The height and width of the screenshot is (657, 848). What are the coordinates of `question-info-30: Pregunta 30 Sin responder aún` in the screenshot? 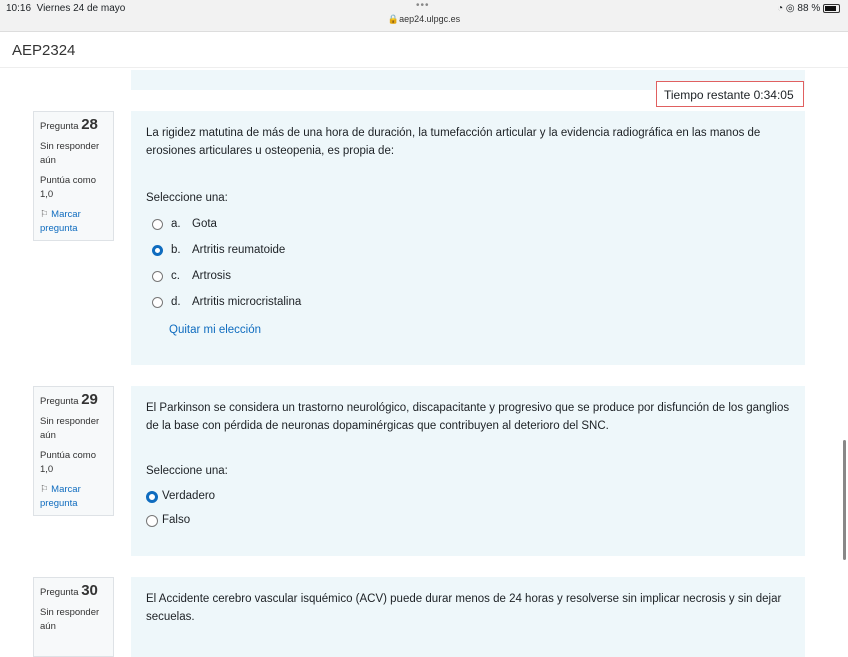 It's located at (73, 617).